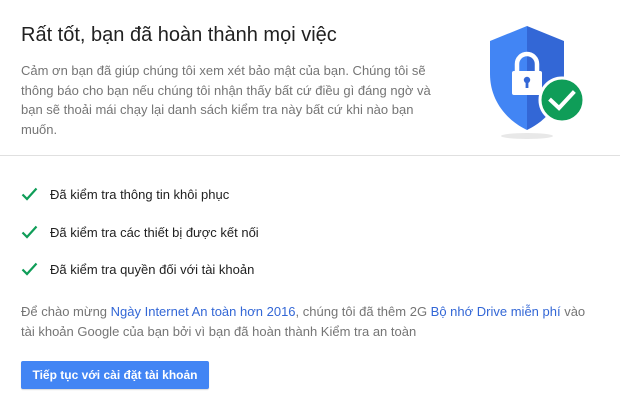 The height and width of the screenshot is (408, 620). Describe the element at coordinates (310, 155) in the screenshot. I see `section-divider` at that location.